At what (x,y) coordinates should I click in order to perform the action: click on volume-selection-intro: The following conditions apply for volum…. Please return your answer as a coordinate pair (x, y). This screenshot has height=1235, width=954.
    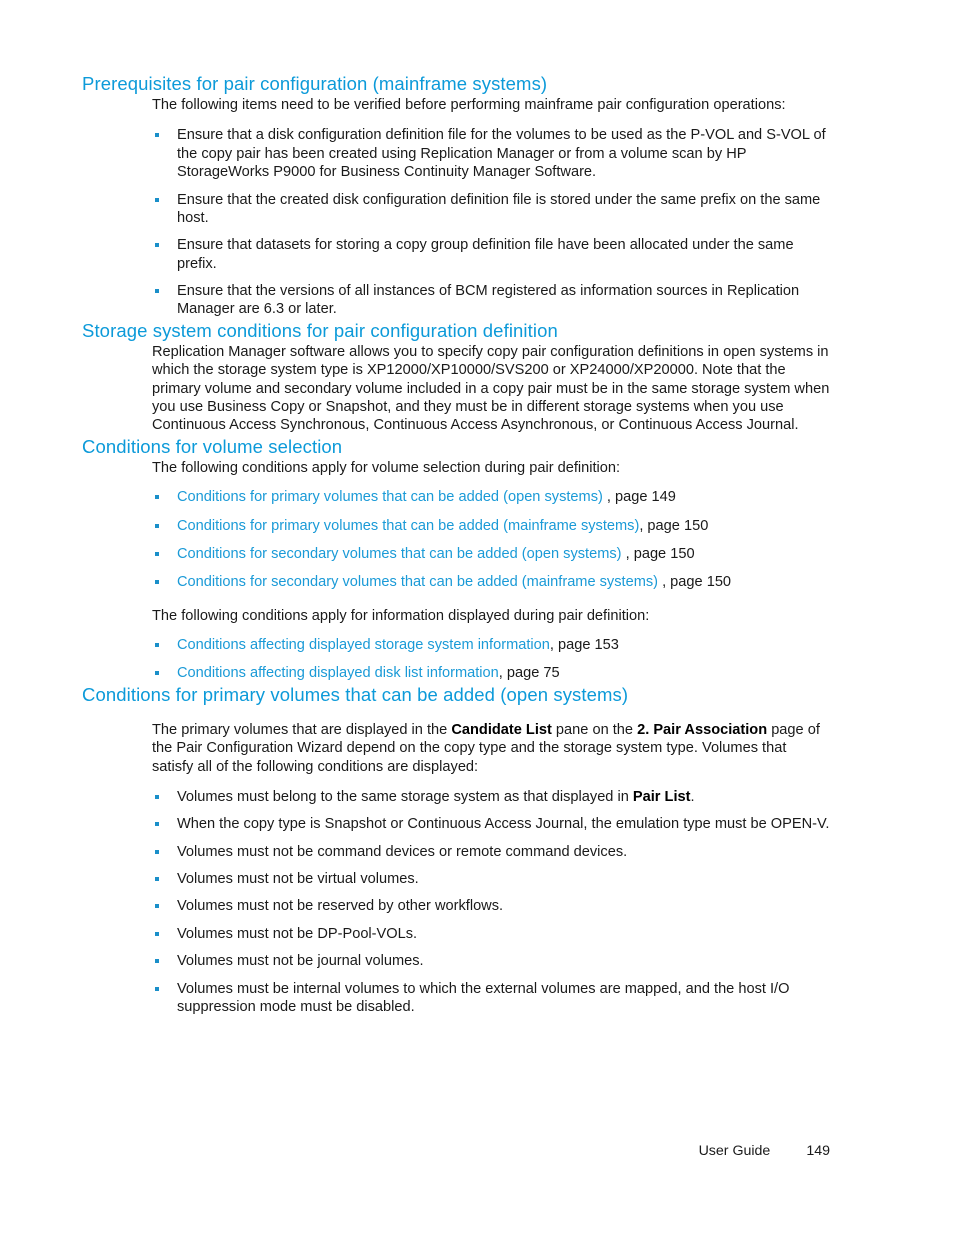
    Looking at the image, I should click on (386, 467).